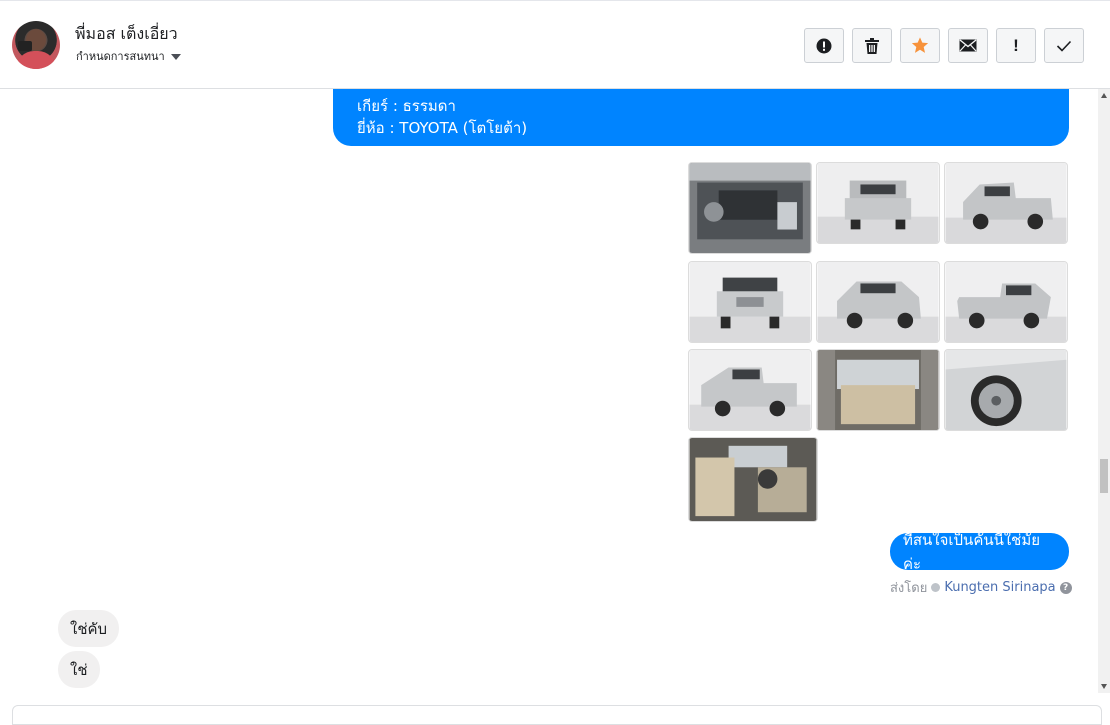 Image resolution: width=1110 pixels, height=725 pixels. What do you see at coordinates (79, 669) in the screenshot?
I see `incoming-message: ใช่` at bounding box center [79, 669].